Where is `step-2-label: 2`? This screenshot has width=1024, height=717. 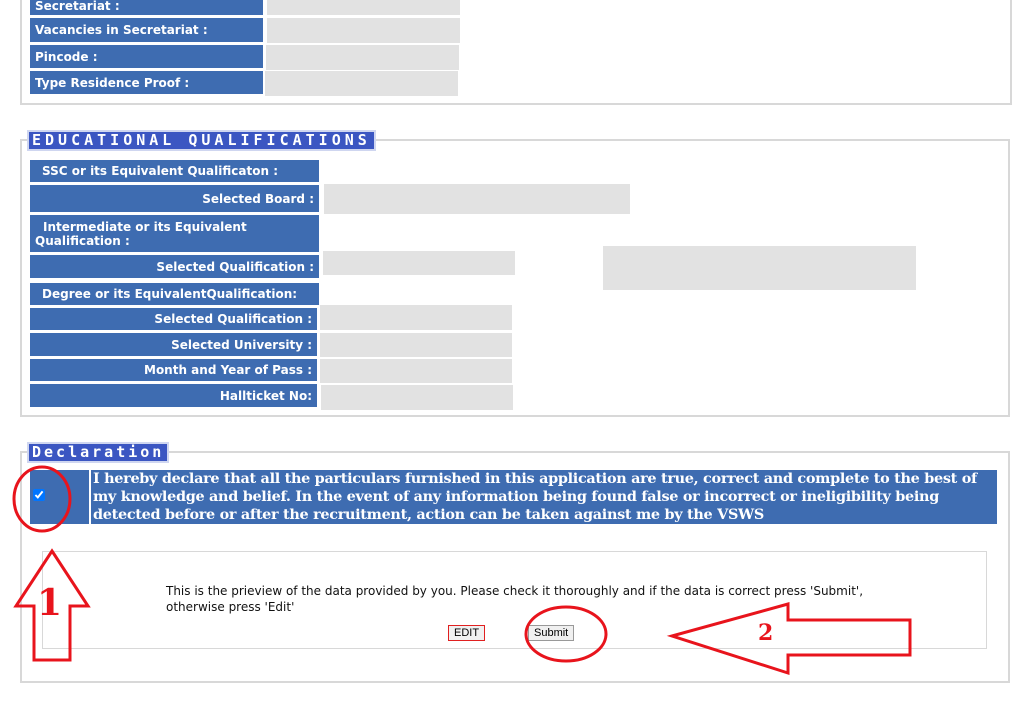
step-2-label: 2 is located at coordinates (766, 633).